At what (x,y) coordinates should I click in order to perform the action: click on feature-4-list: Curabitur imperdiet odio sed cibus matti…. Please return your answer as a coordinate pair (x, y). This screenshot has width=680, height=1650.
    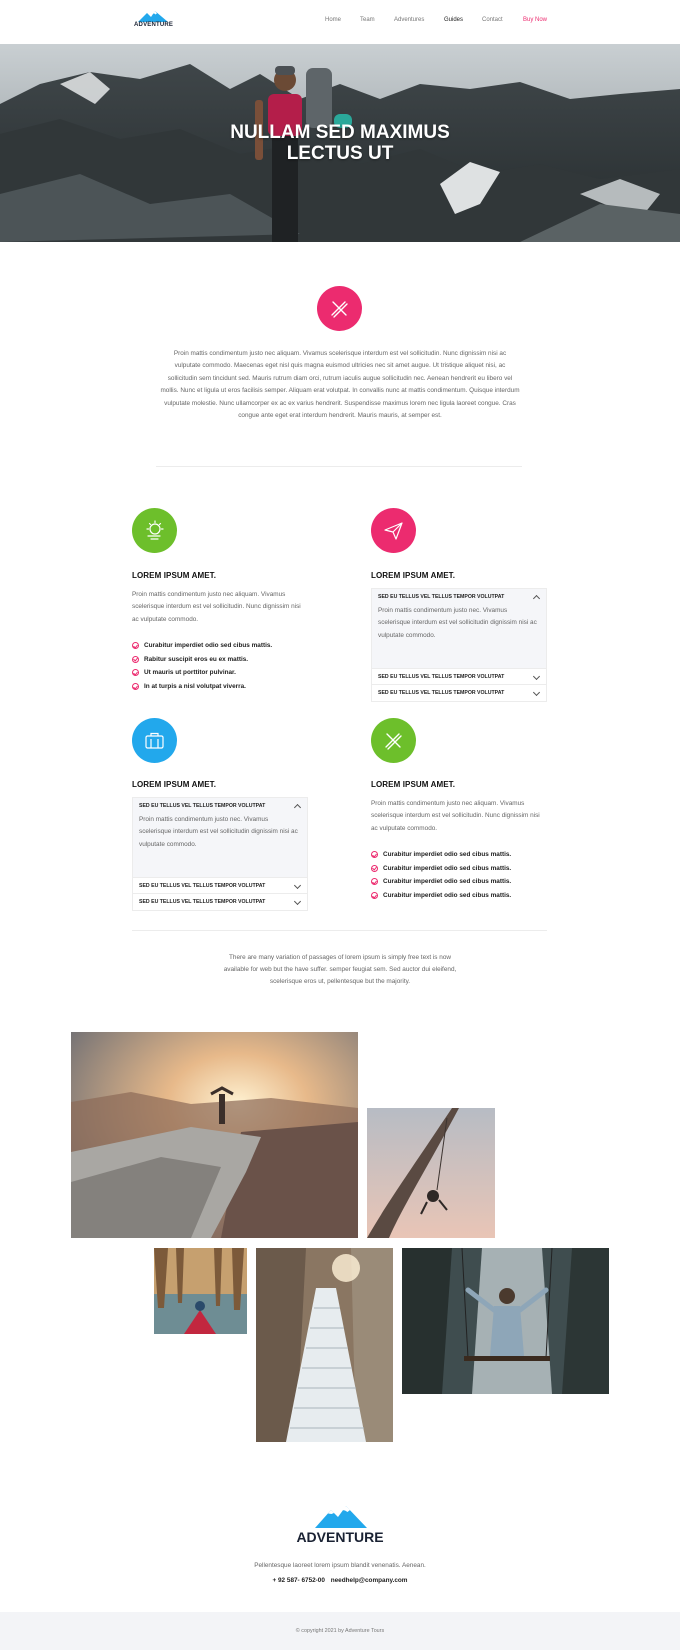
    Looking at the image, I should click on (466, 877).